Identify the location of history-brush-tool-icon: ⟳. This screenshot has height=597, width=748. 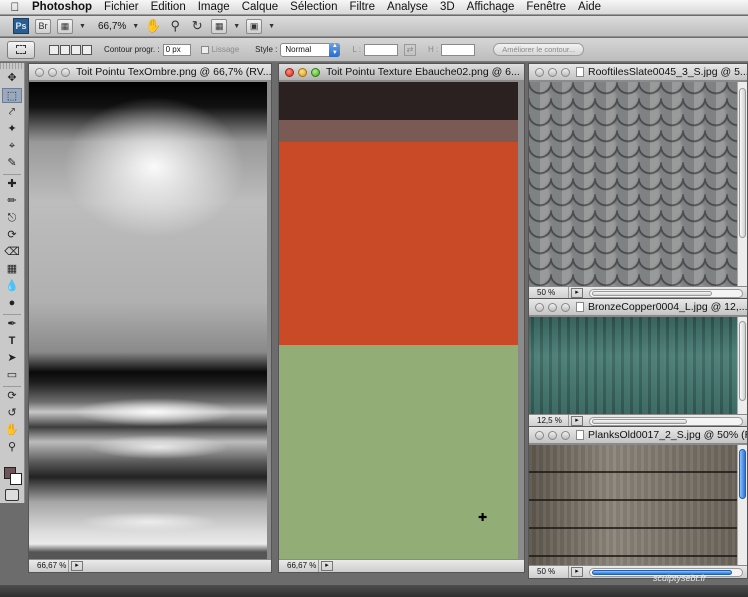
(12, 235).